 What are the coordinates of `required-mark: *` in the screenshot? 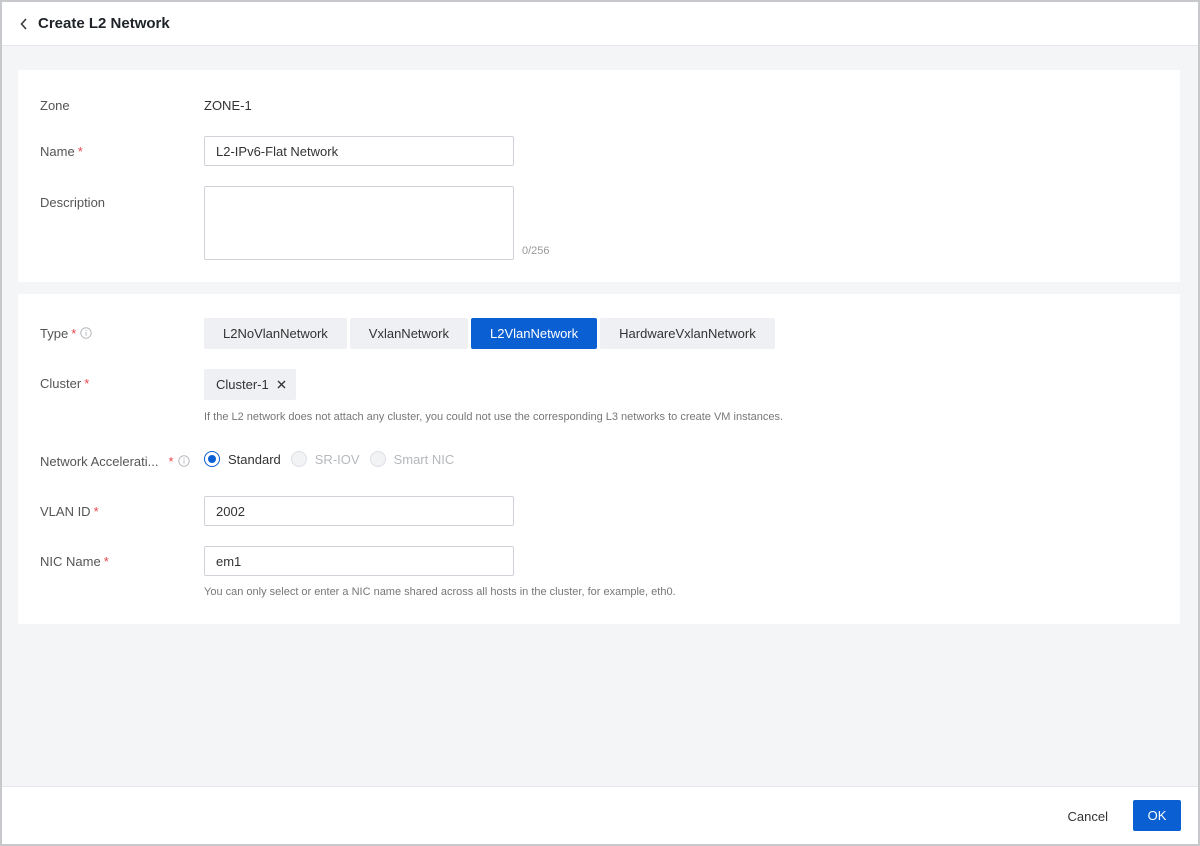 It's located at (80, 151).